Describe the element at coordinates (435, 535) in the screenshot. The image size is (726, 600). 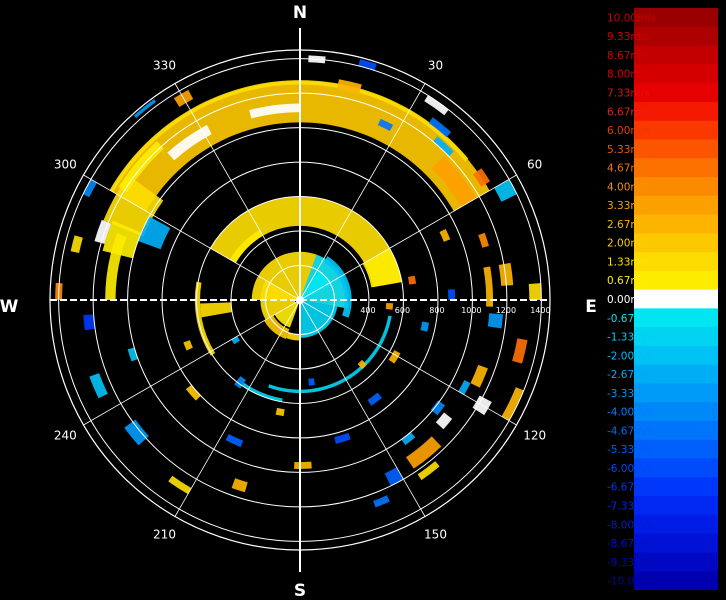
I see `azimuth-label-150: 150` at that location.